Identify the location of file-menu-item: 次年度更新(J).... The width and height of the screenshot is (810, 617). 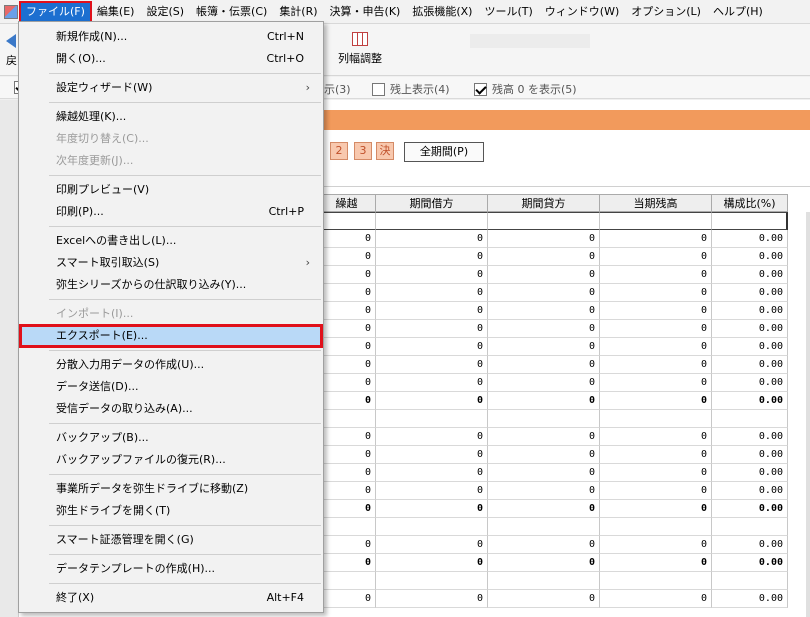
(171, 161).